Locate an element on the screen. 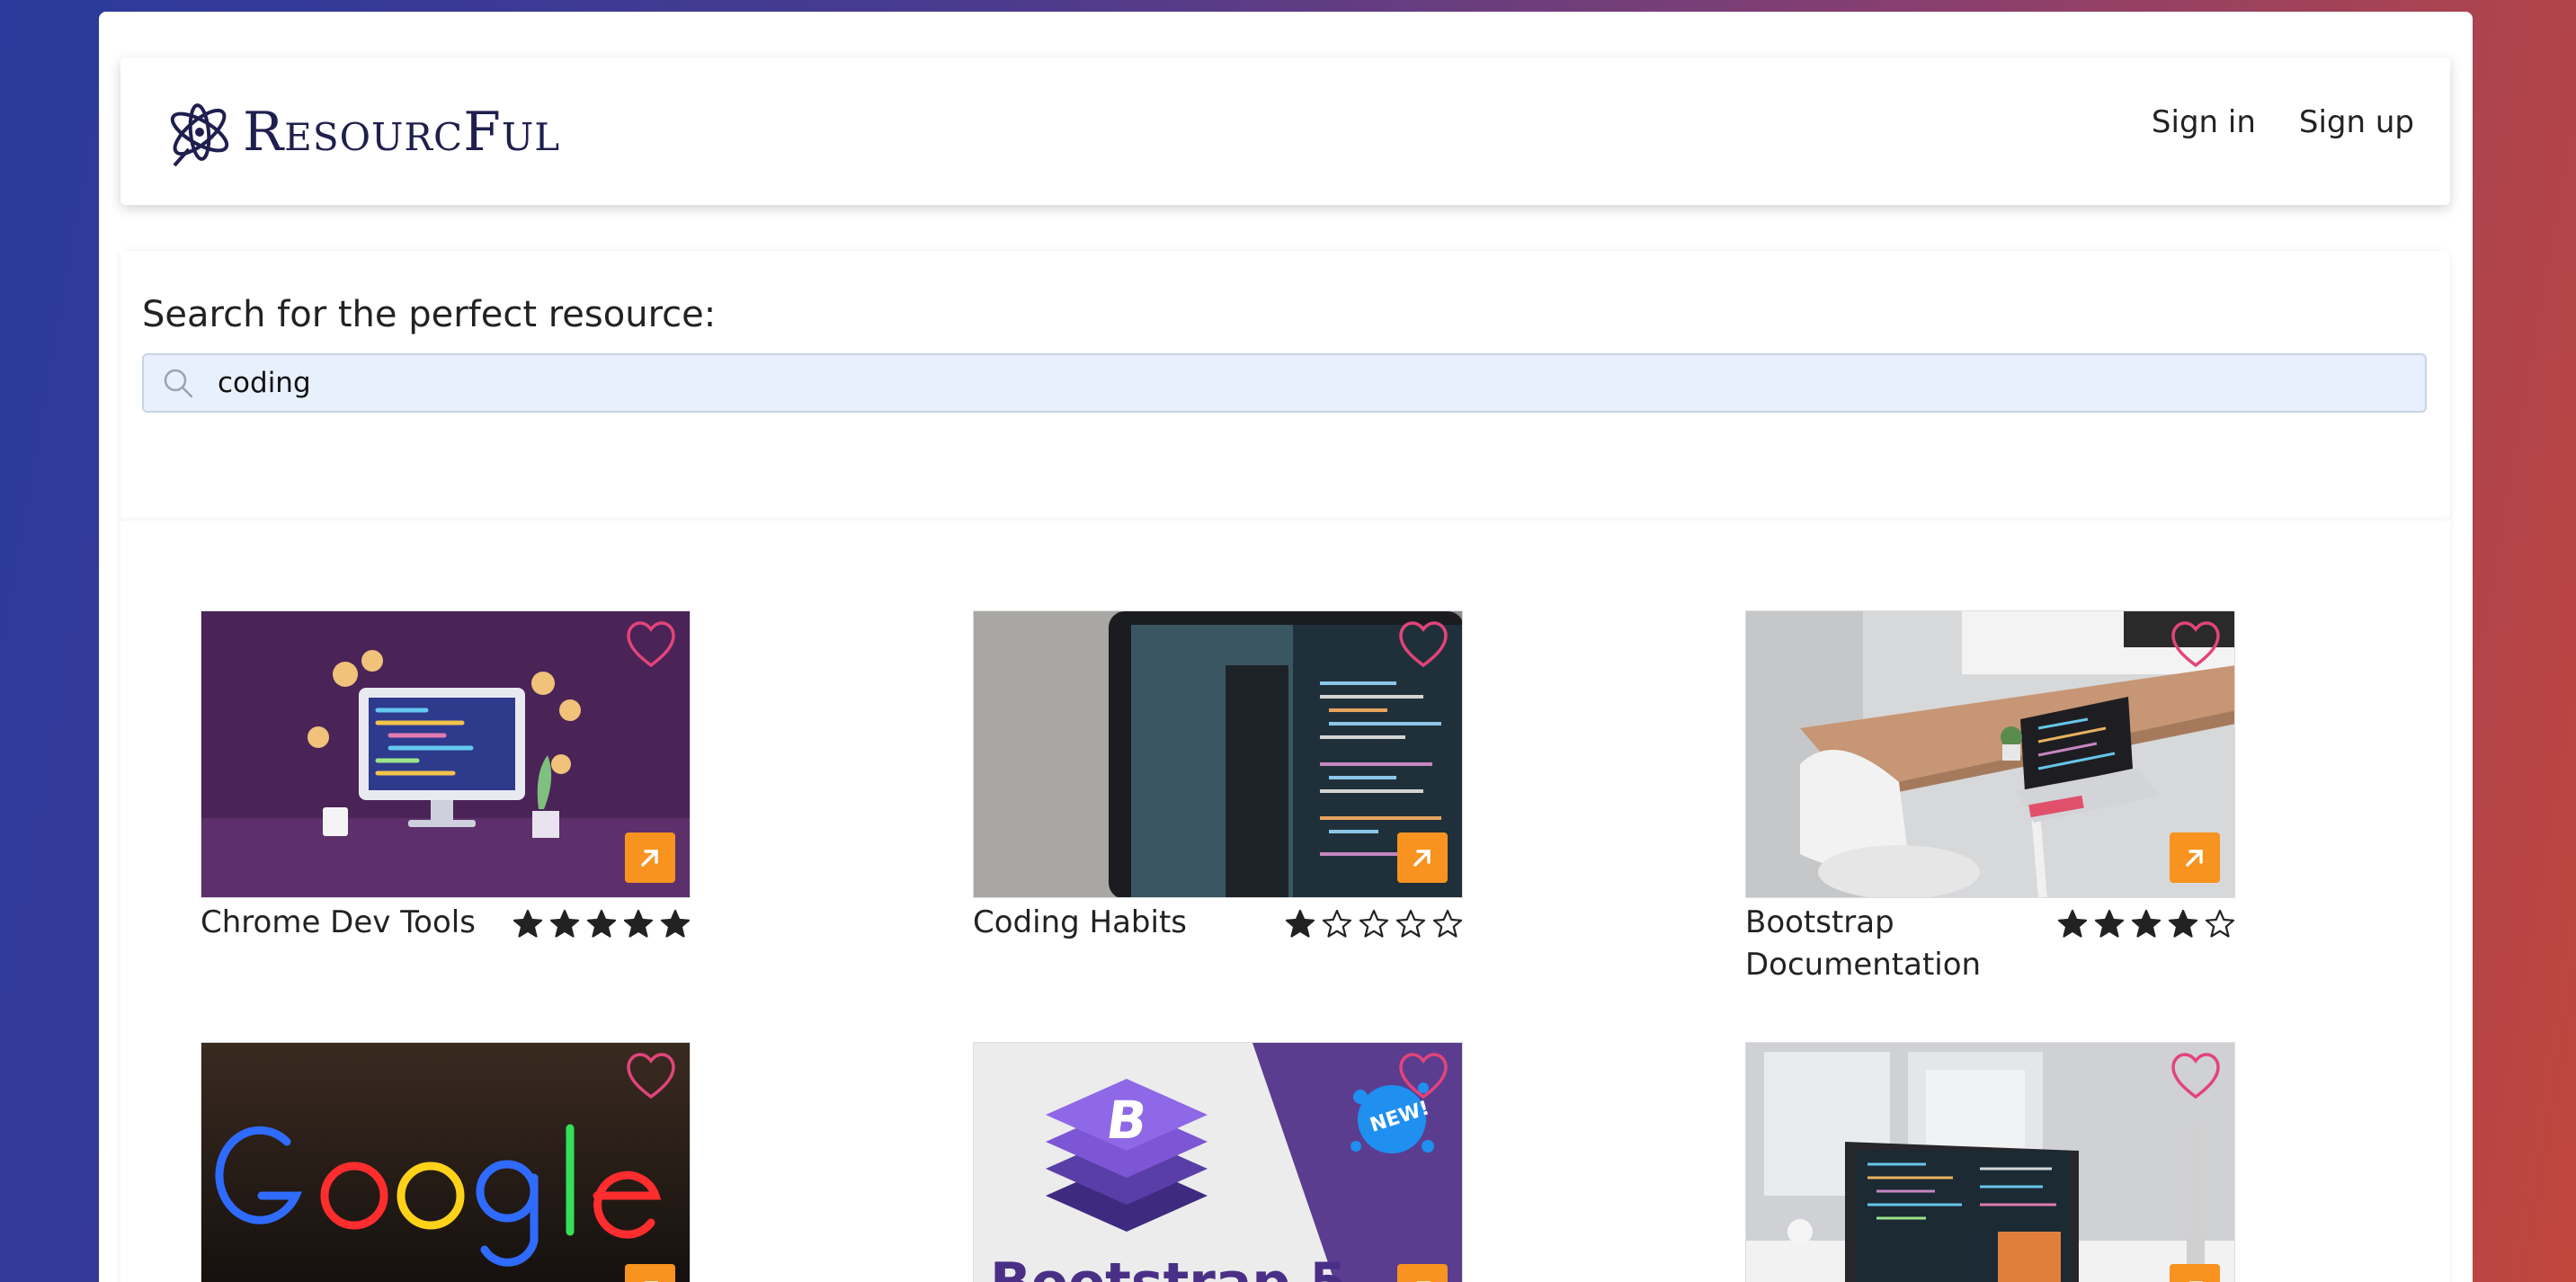 The width and height of the screenshot is (2576, 1282). monitor-illustration is located at coordinates (446, 773).